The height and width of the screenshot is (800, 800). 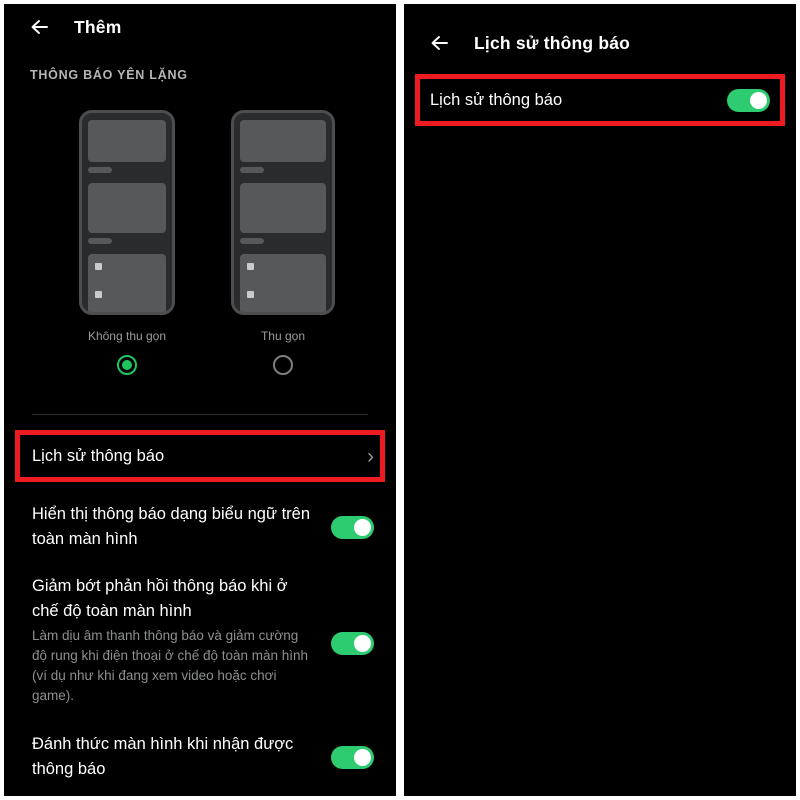 What do you see at coordinates (283, 336) in the screenshot?
I see `preview-label: Thu gọn` at bounding box center [283, 336].